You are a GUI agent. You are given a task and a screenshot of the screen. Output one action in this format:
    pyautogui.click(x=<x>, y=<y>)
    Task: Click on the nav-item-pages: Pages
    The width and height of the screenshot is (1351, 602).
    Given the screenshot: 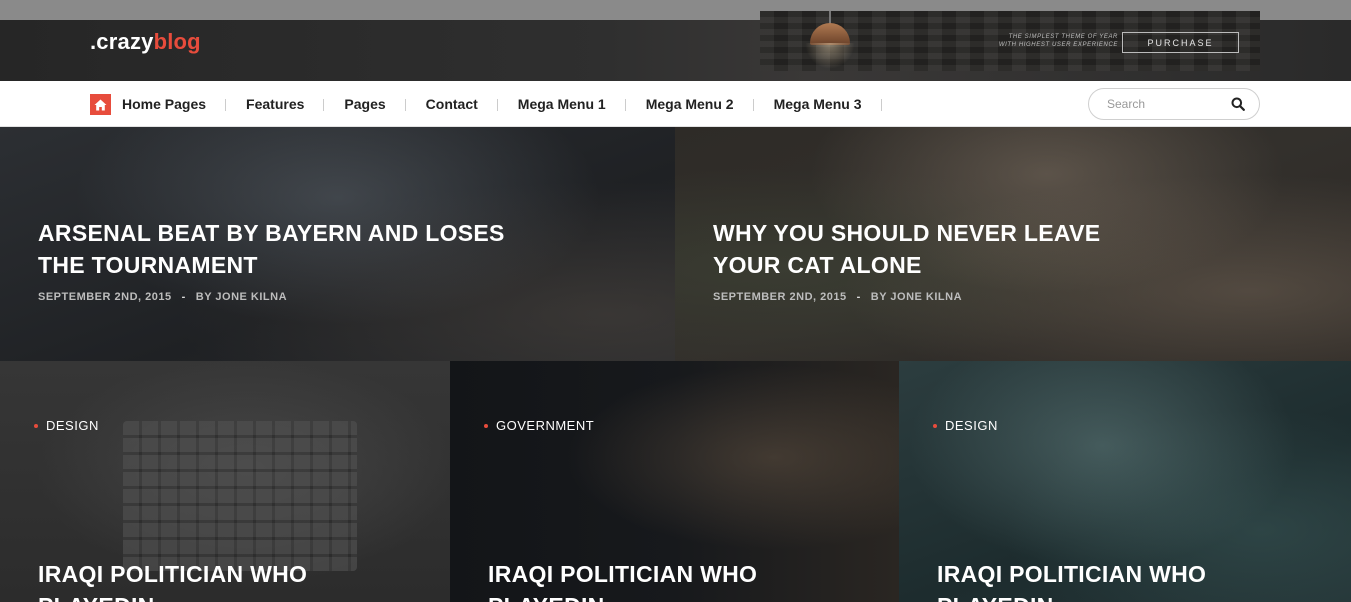 What is the action you would take?
    pyautogui.click(x=365, y=104)
    